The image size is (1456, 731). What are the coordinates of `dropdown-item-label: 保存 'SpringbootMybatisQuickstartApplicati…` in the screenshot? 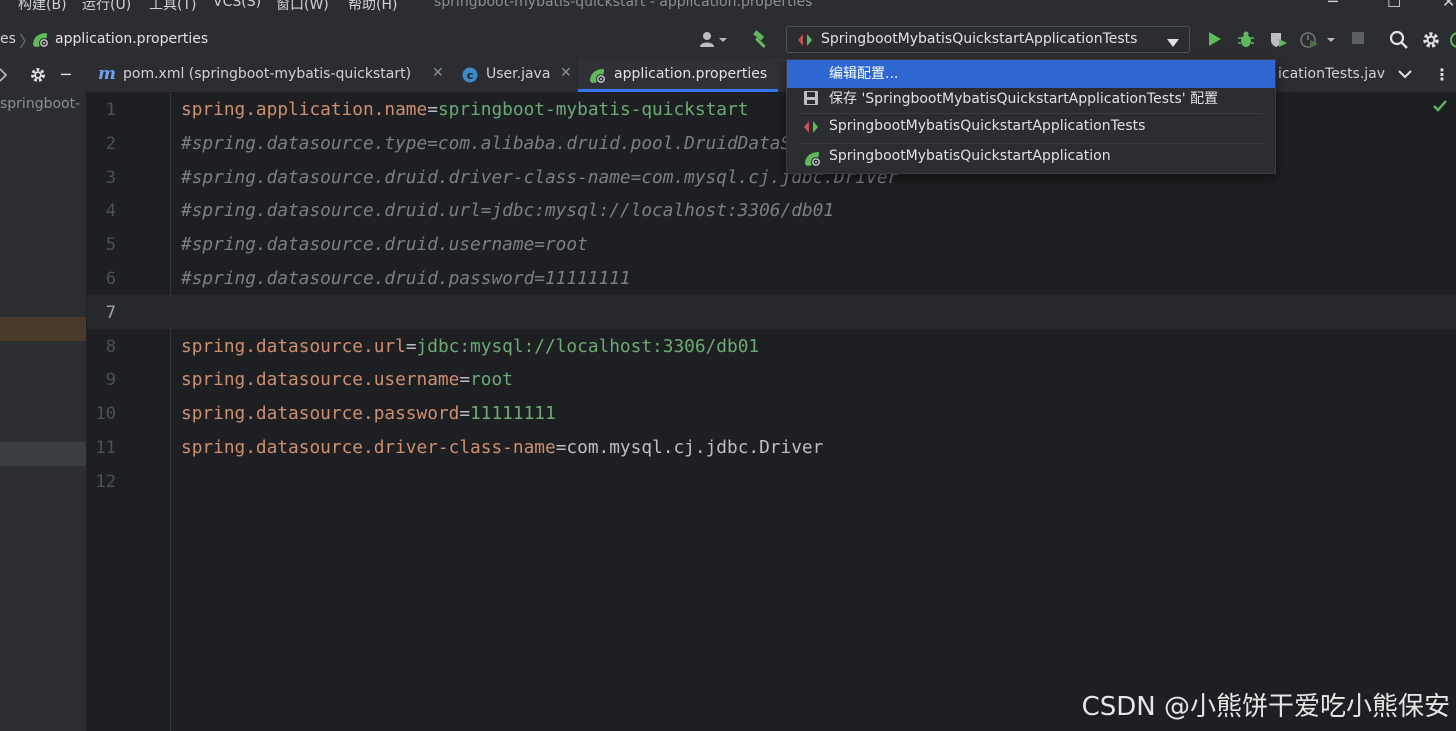 It's located at (1024, 99).